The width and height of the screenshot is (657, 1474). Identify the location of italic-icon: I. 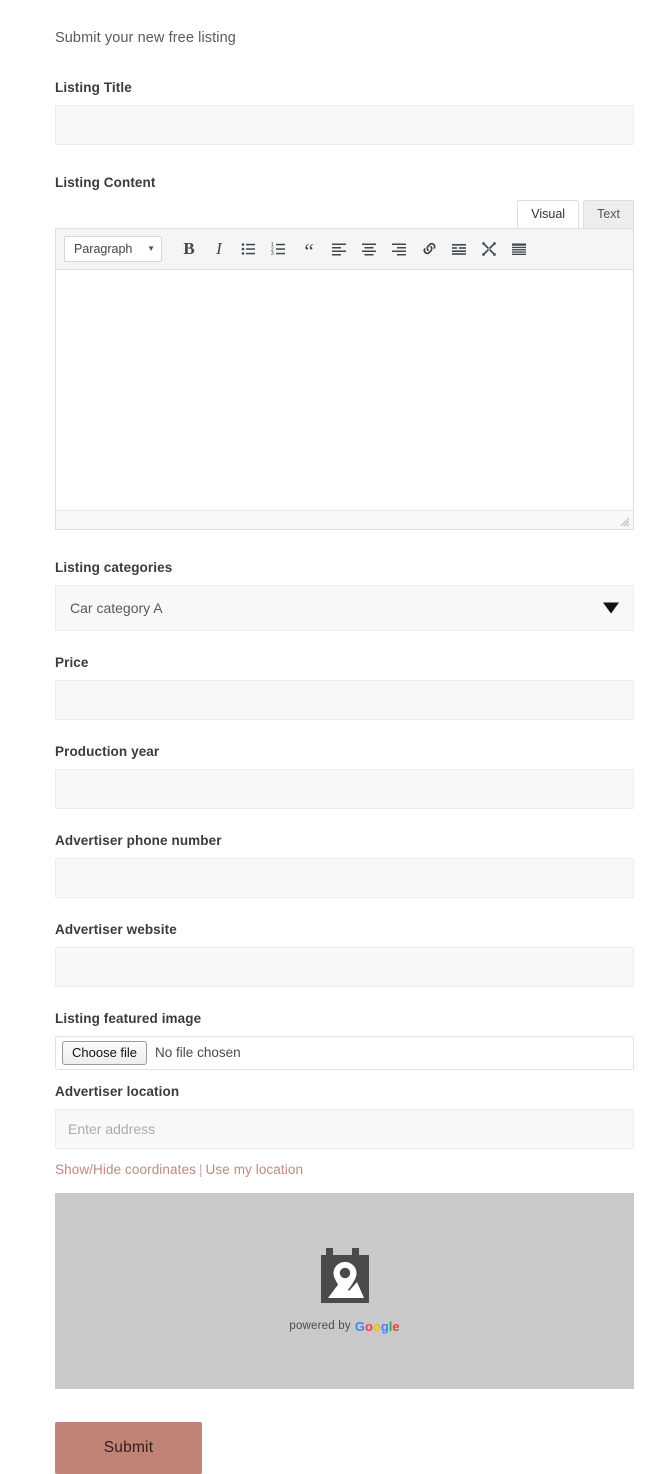
(219, 249).